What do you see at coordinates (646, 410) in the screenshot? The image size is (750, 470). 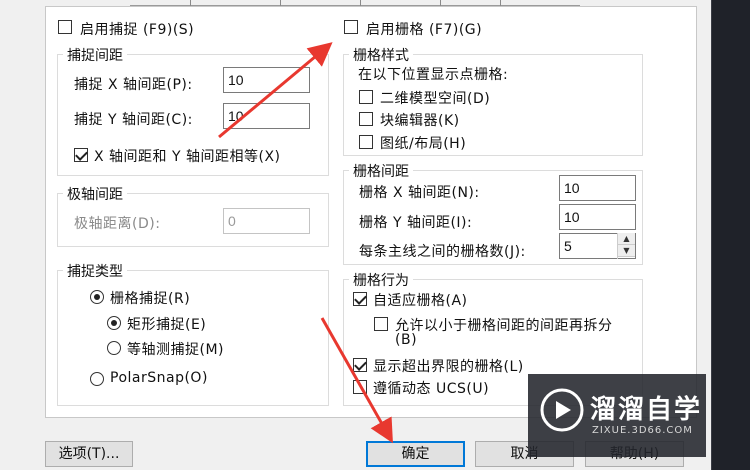 I see `watermark-title: 溜溜自学` at bounding box center [646, 410].